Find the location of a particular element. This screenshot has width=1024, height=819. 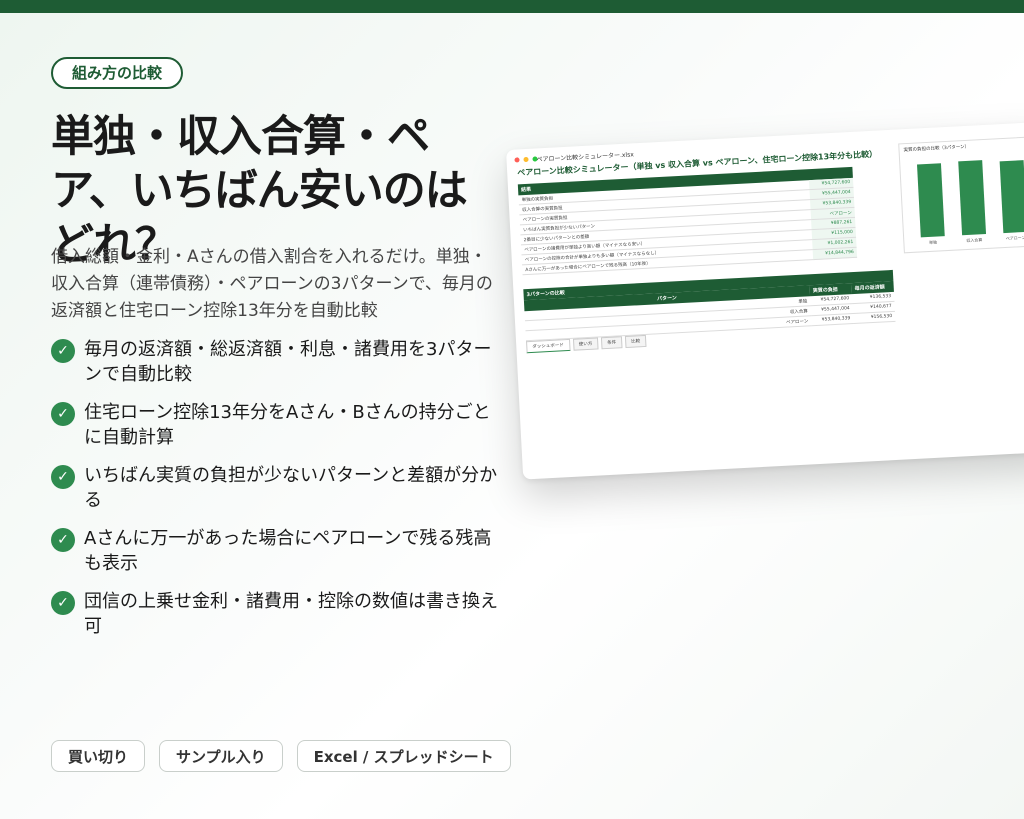

feature-text: いちばん実質の負担が少ないパターンと差額が分かる is located at coordinates (291, 488).